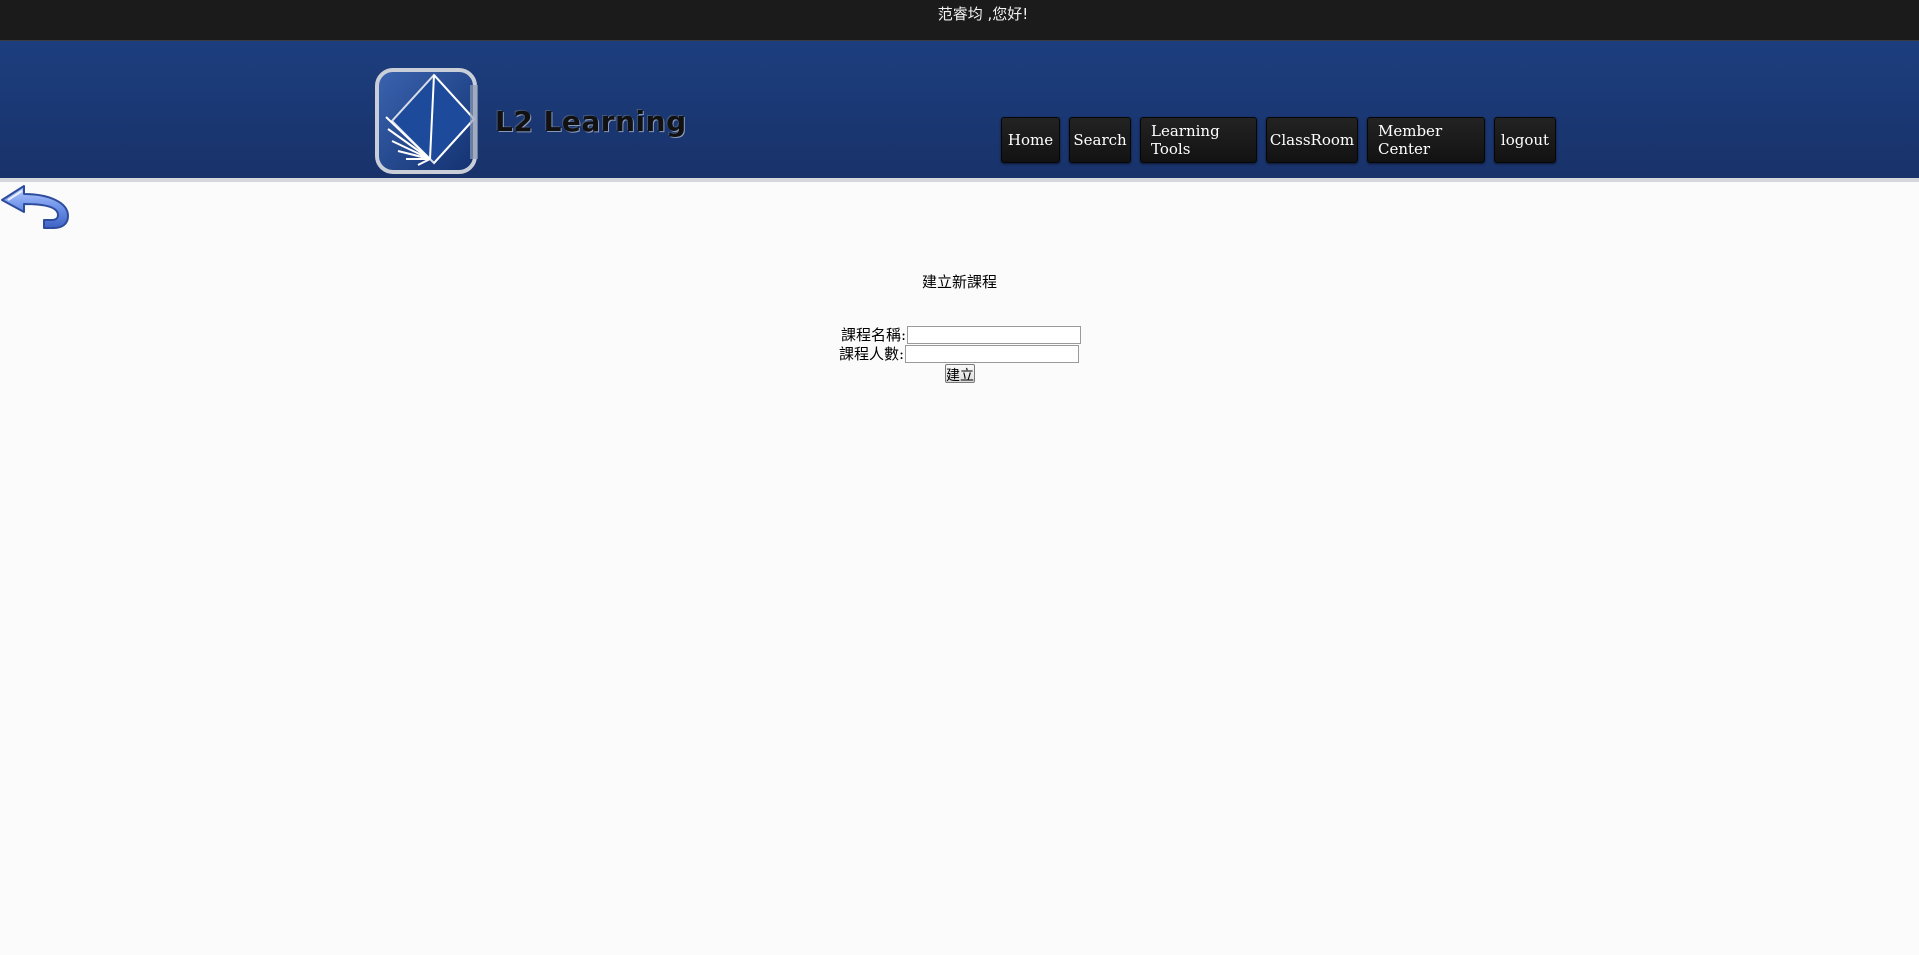 The height and width of the screenshot is (955, 1919). I want to click on logo-text: L2 Learning, so click(591, 121).